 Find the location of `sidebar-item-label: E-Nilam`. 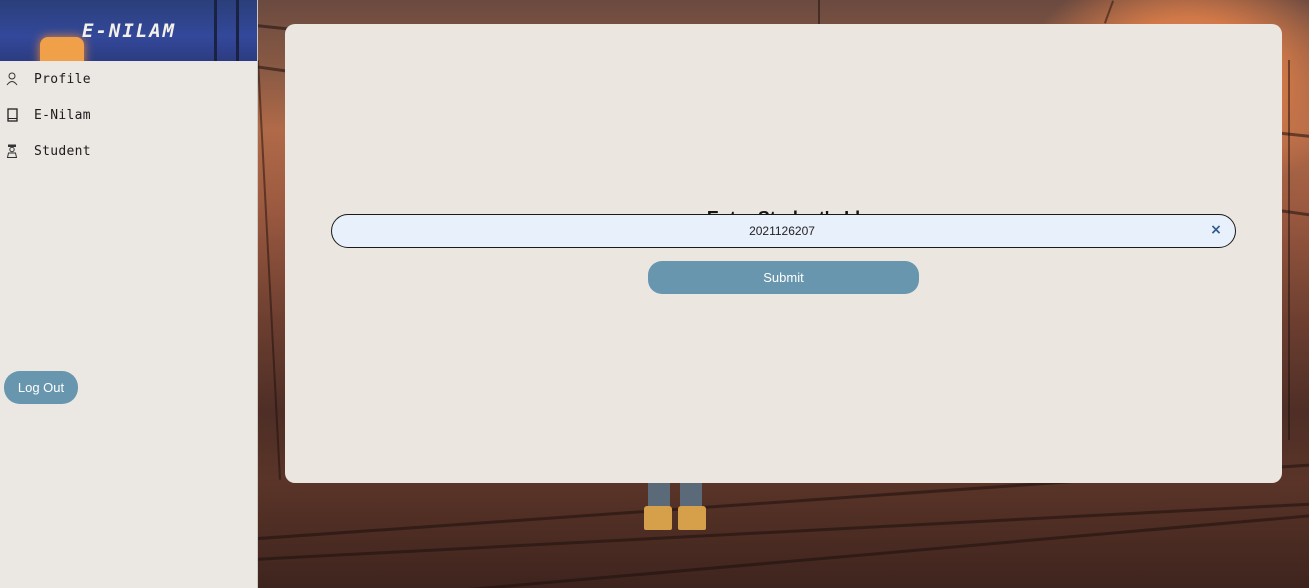

sidebar-item-label: E-Nilam is located at coordinates (62, 115).